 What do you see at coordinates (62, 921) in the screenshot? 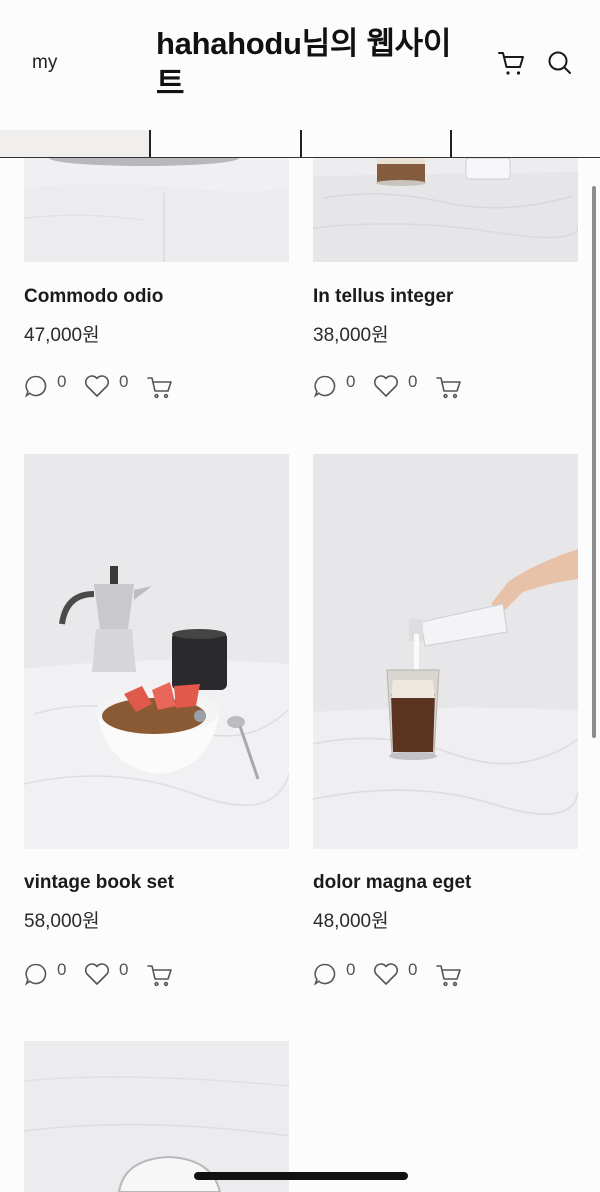
I see `product-price: 58,000원` at bounding box center [62, 921].